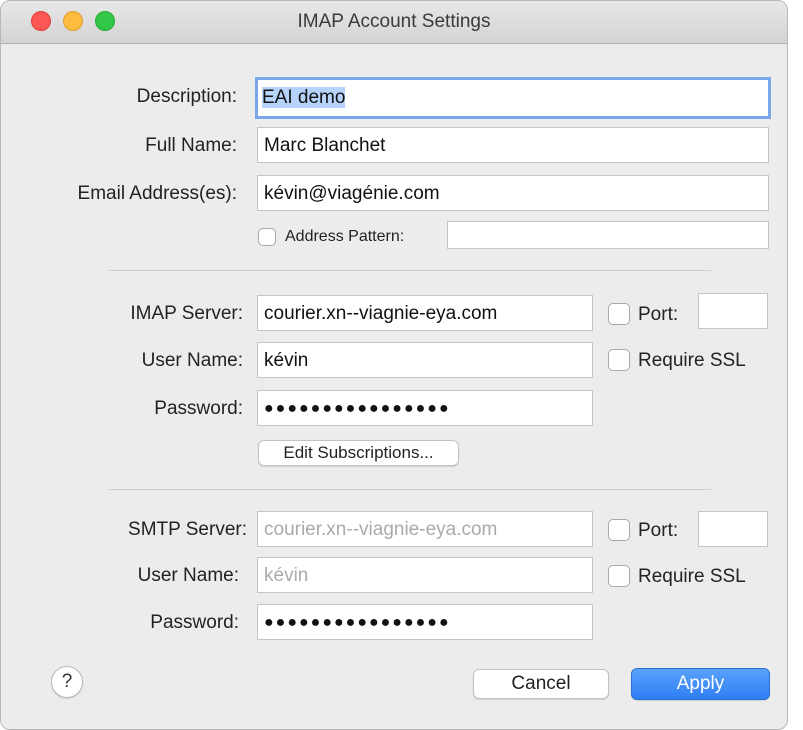 This screenshot has height=730, width=803. Describe the element at coordinates (425, 622) in the screenshot. I see `smtp-password-field: ●●●●●●●●●●●●●●●●` at that location.